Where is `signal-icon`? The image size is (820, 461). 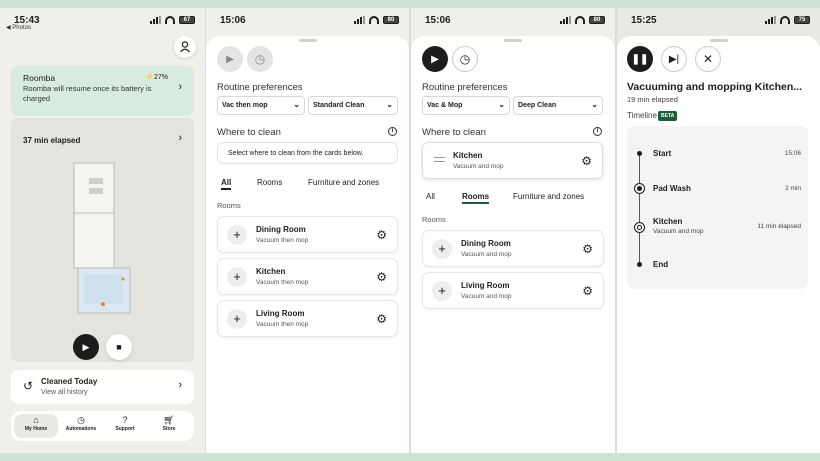 signal-icon is located at coordinates (359, 20).